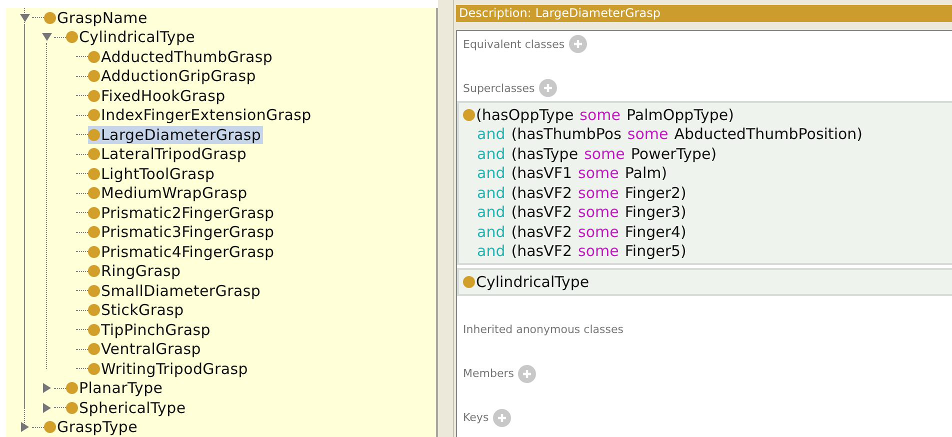  Describe the element at coordinates (488, 373) in the screenshot. I see `section-label: Members` at that location.